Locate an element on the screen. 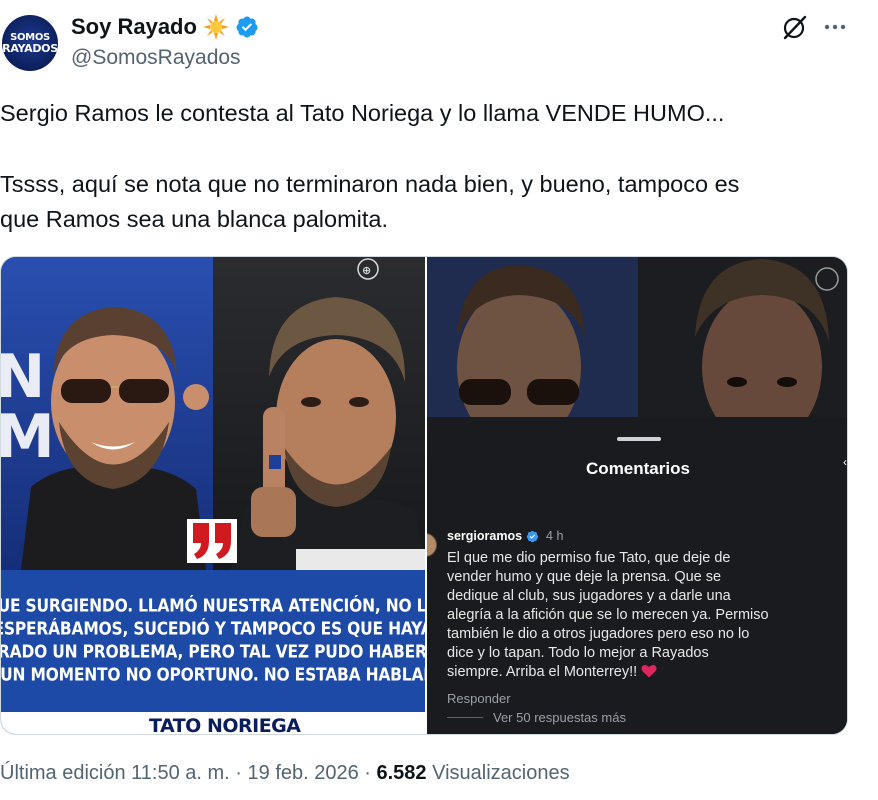 Image resolution: width=878 pixels, height=800 pixels. author-name-row: Soy Rayado is located at coordinates (165, 27).